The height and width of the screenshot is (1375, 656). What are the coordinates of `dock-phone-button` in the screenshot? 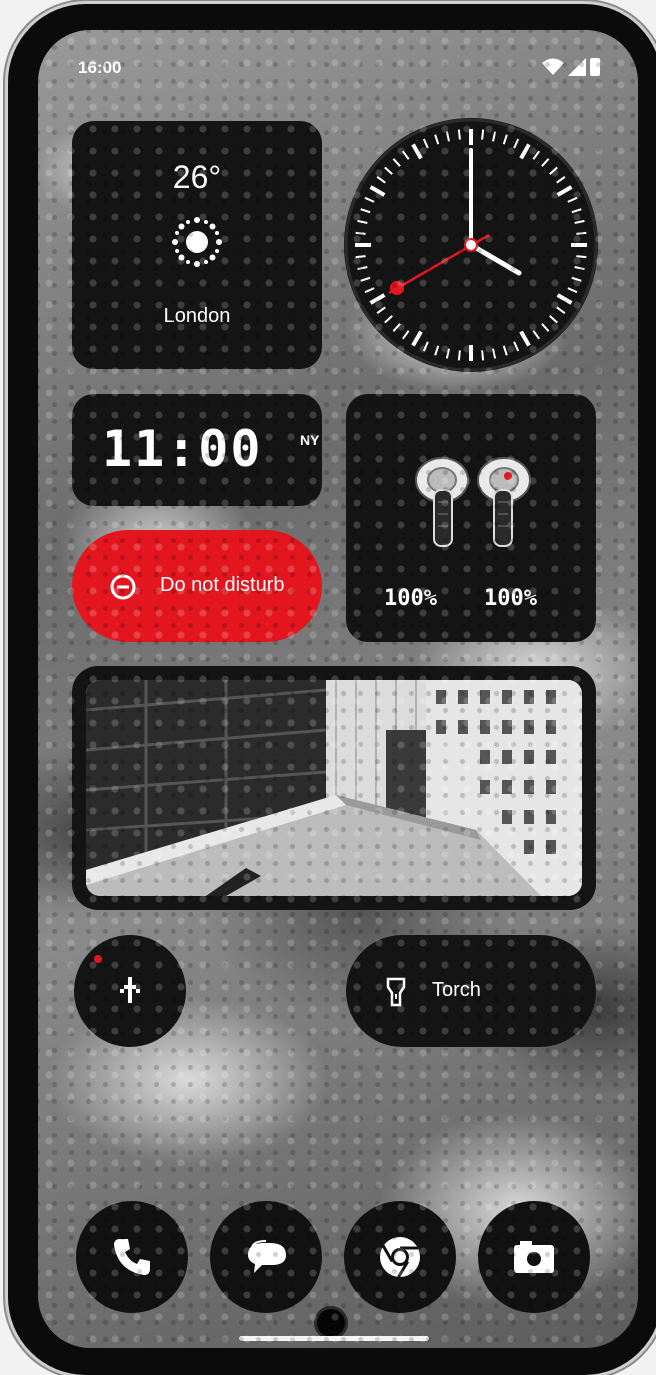 It's located at (132, 1257).